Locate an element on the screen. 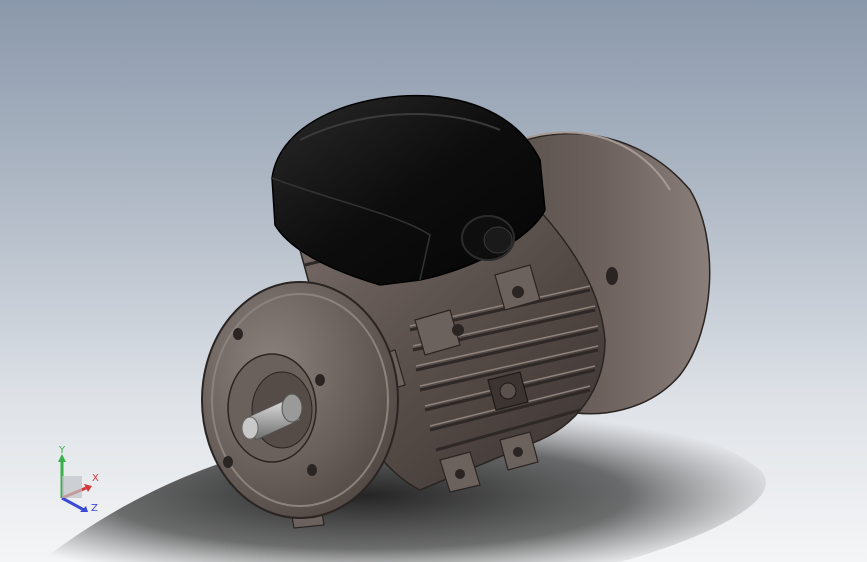  triad-origin is located at coordinates (72, 487).